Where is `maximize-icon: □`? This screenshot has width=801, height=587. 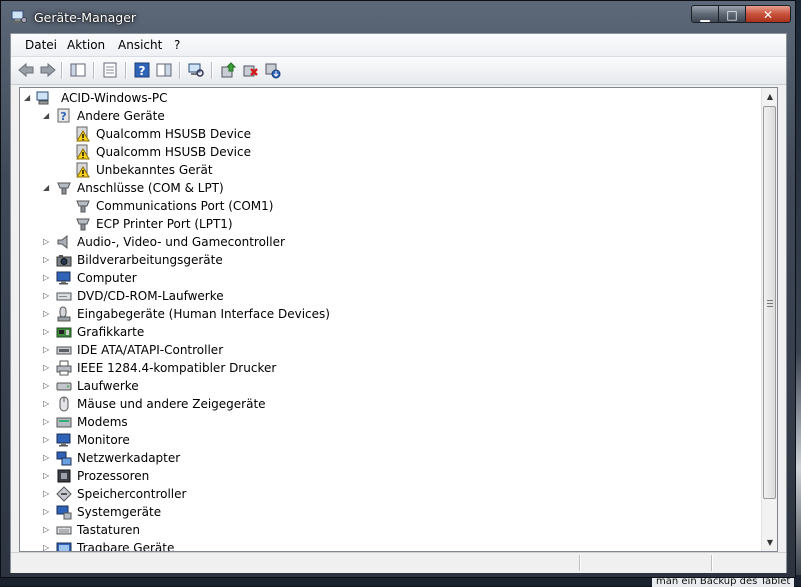 maximize-icon: □ is located at coordinates (732, 15).